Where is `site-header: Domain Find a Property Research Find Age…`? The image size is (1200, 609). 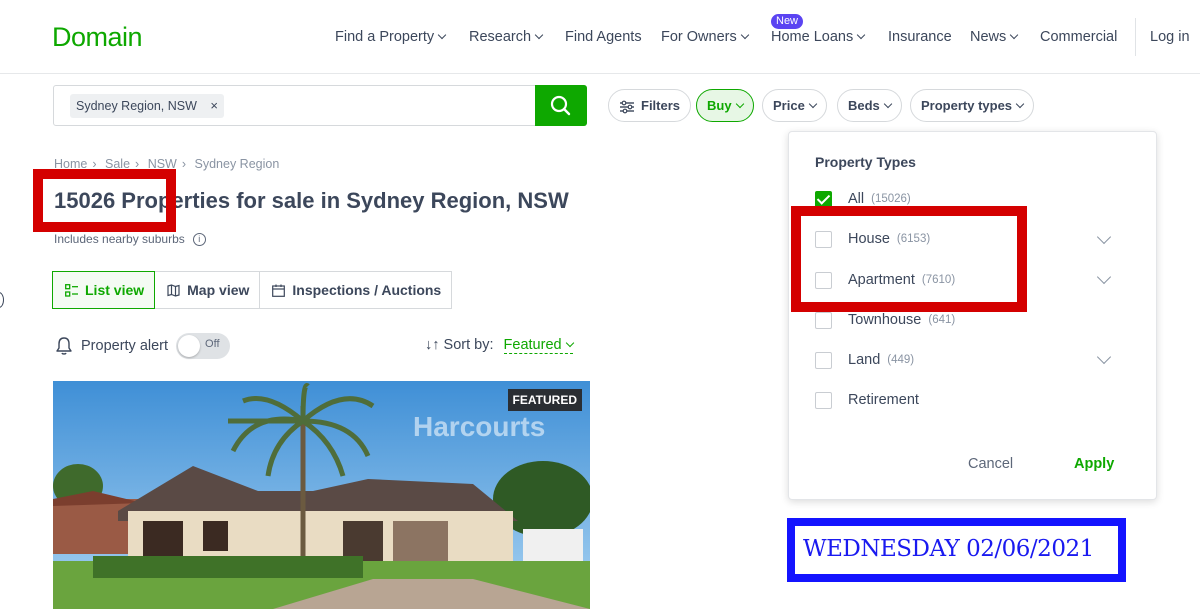
site-header: Domain Find a Property Research Find Age… is located at coordinates (600, 37).